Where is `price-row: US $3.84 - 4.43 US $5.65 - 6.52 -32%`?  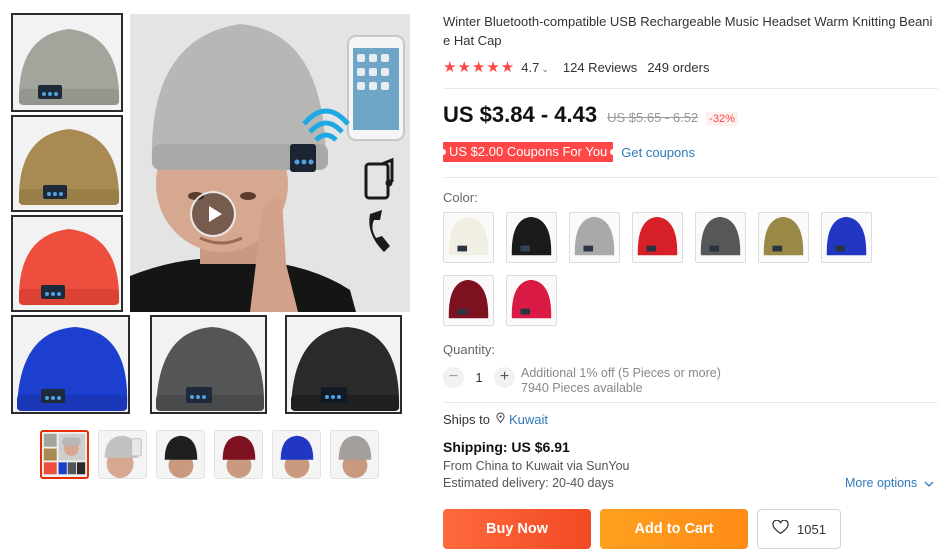
price-row: US $3.84 - 4.43 US $5.65 - 6.52 -32% is located at coordinates (590, 115).